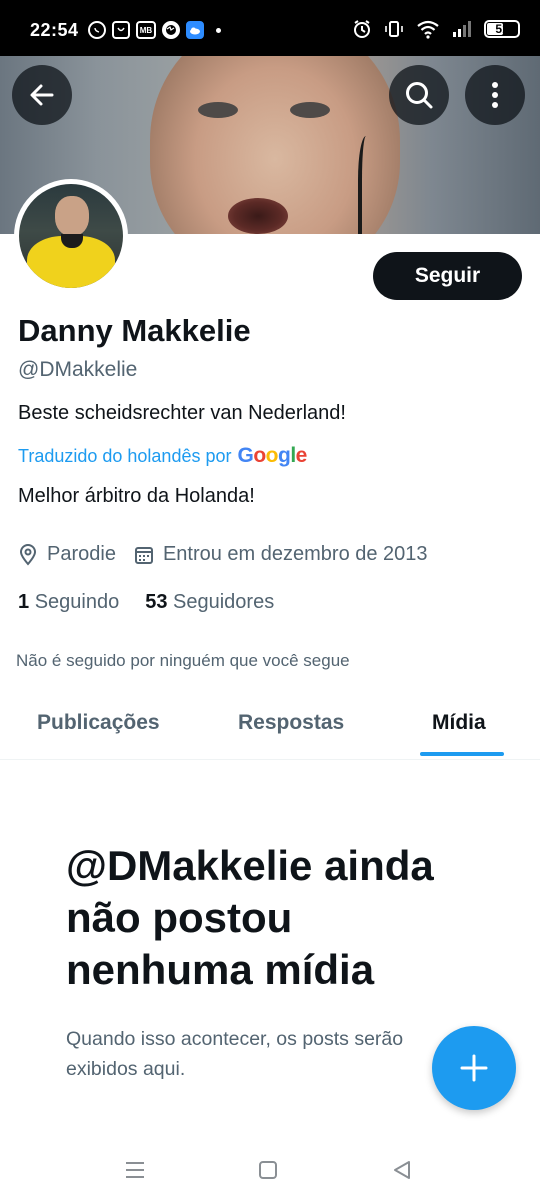 The height and width of the screenshot is (1200, 540). I want to click on arrow-left-icon, so click(42, 95).